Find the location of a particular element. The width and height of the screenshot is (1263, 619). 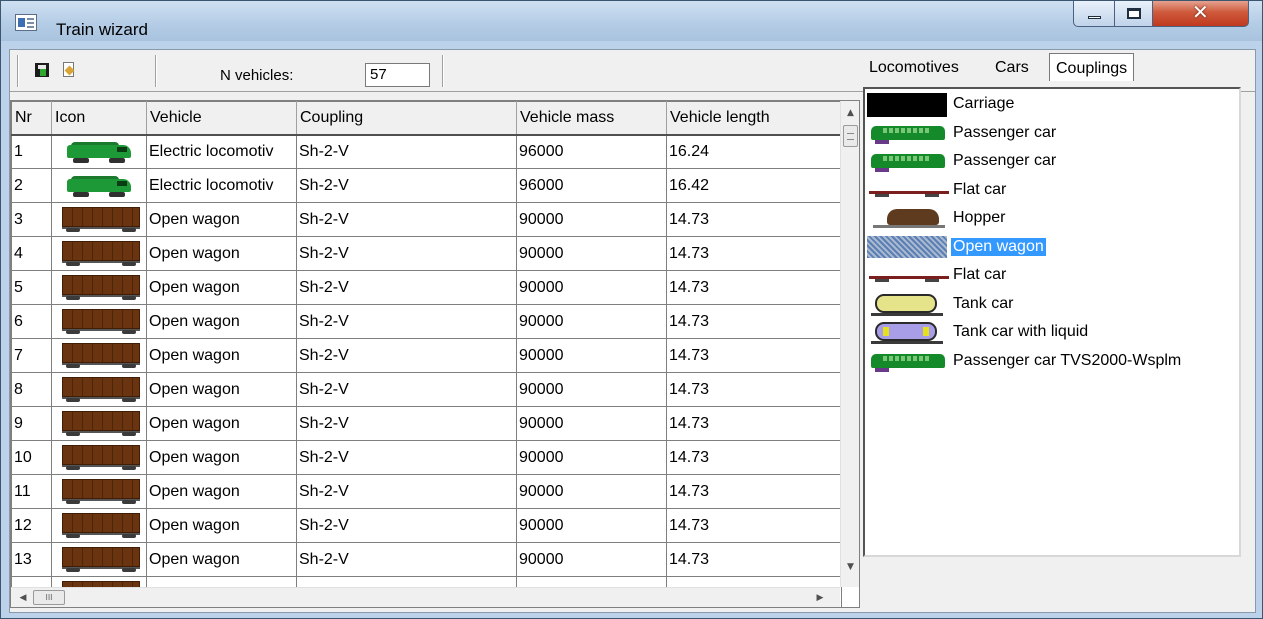

cell-nr: 7 is located at coordinates (31, 355).